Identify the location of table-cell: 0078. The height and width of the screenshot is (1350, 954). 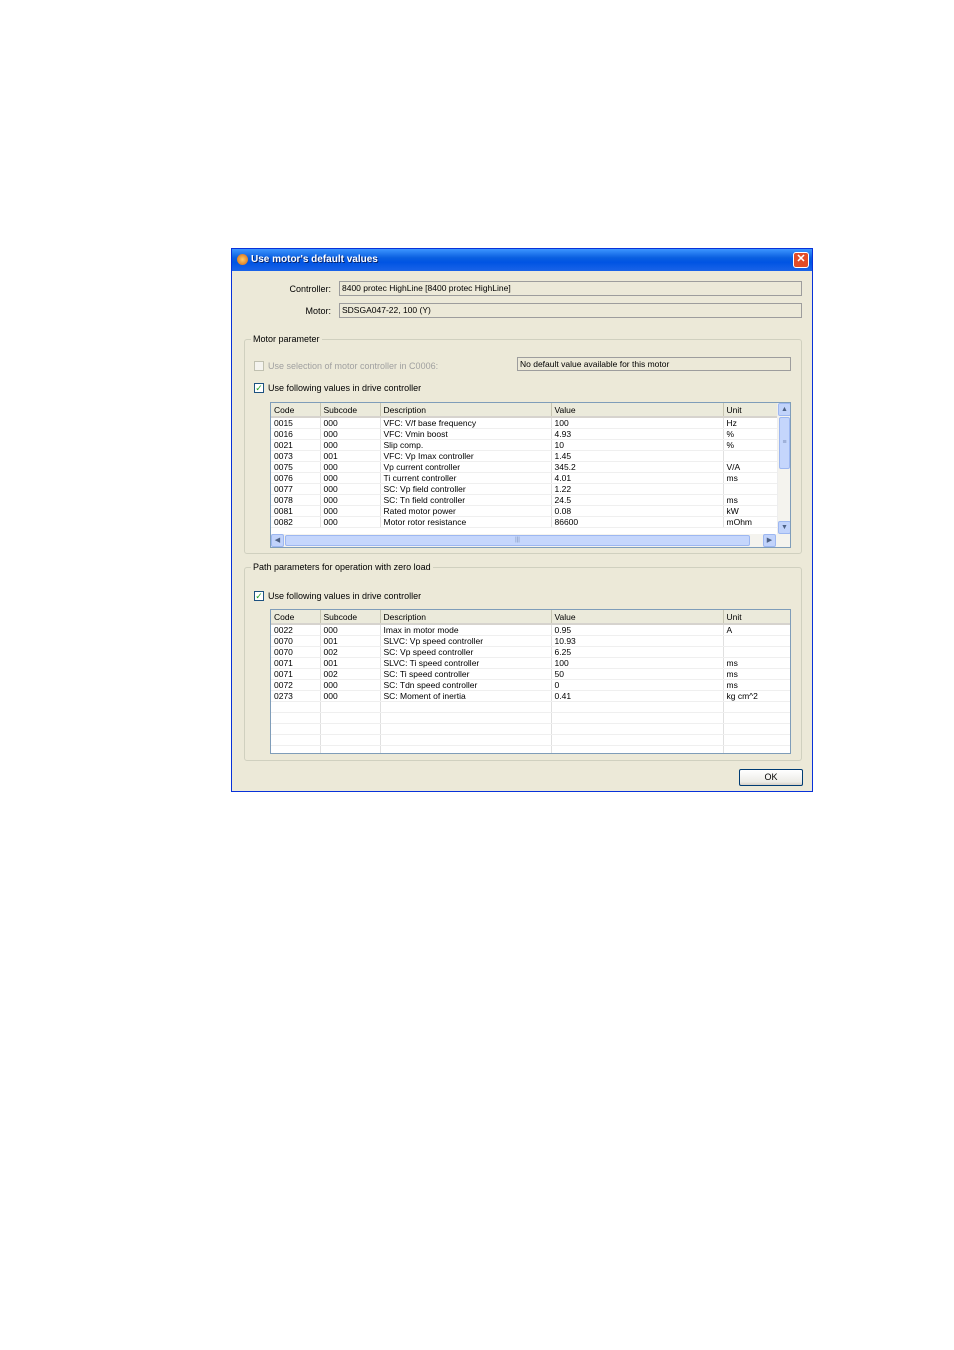
(296, 500).